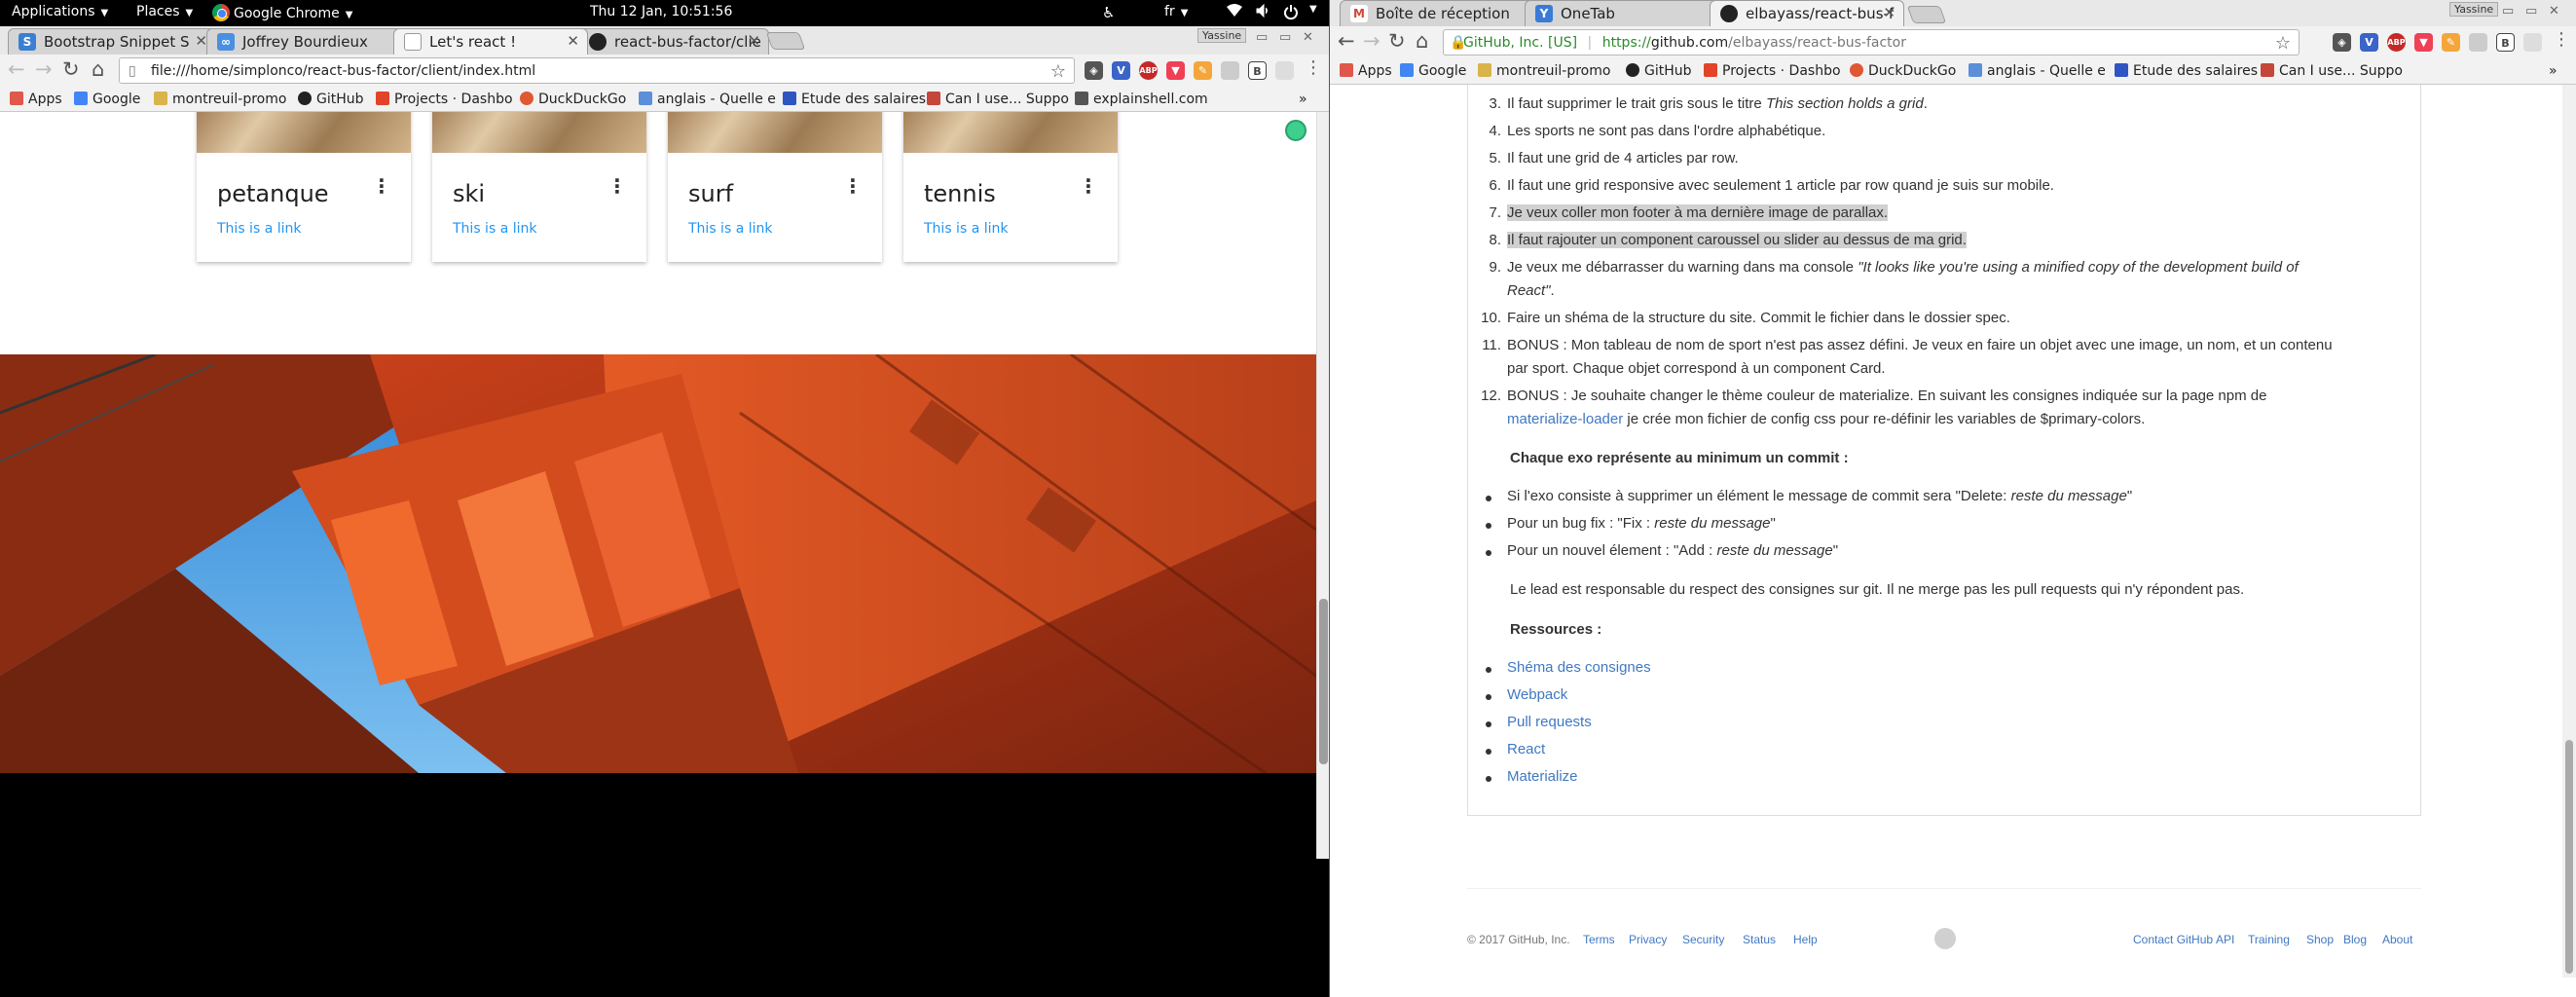  Describe the element at coordinates (1291, 13) in the screenshot. I see `power-icon` at that location.